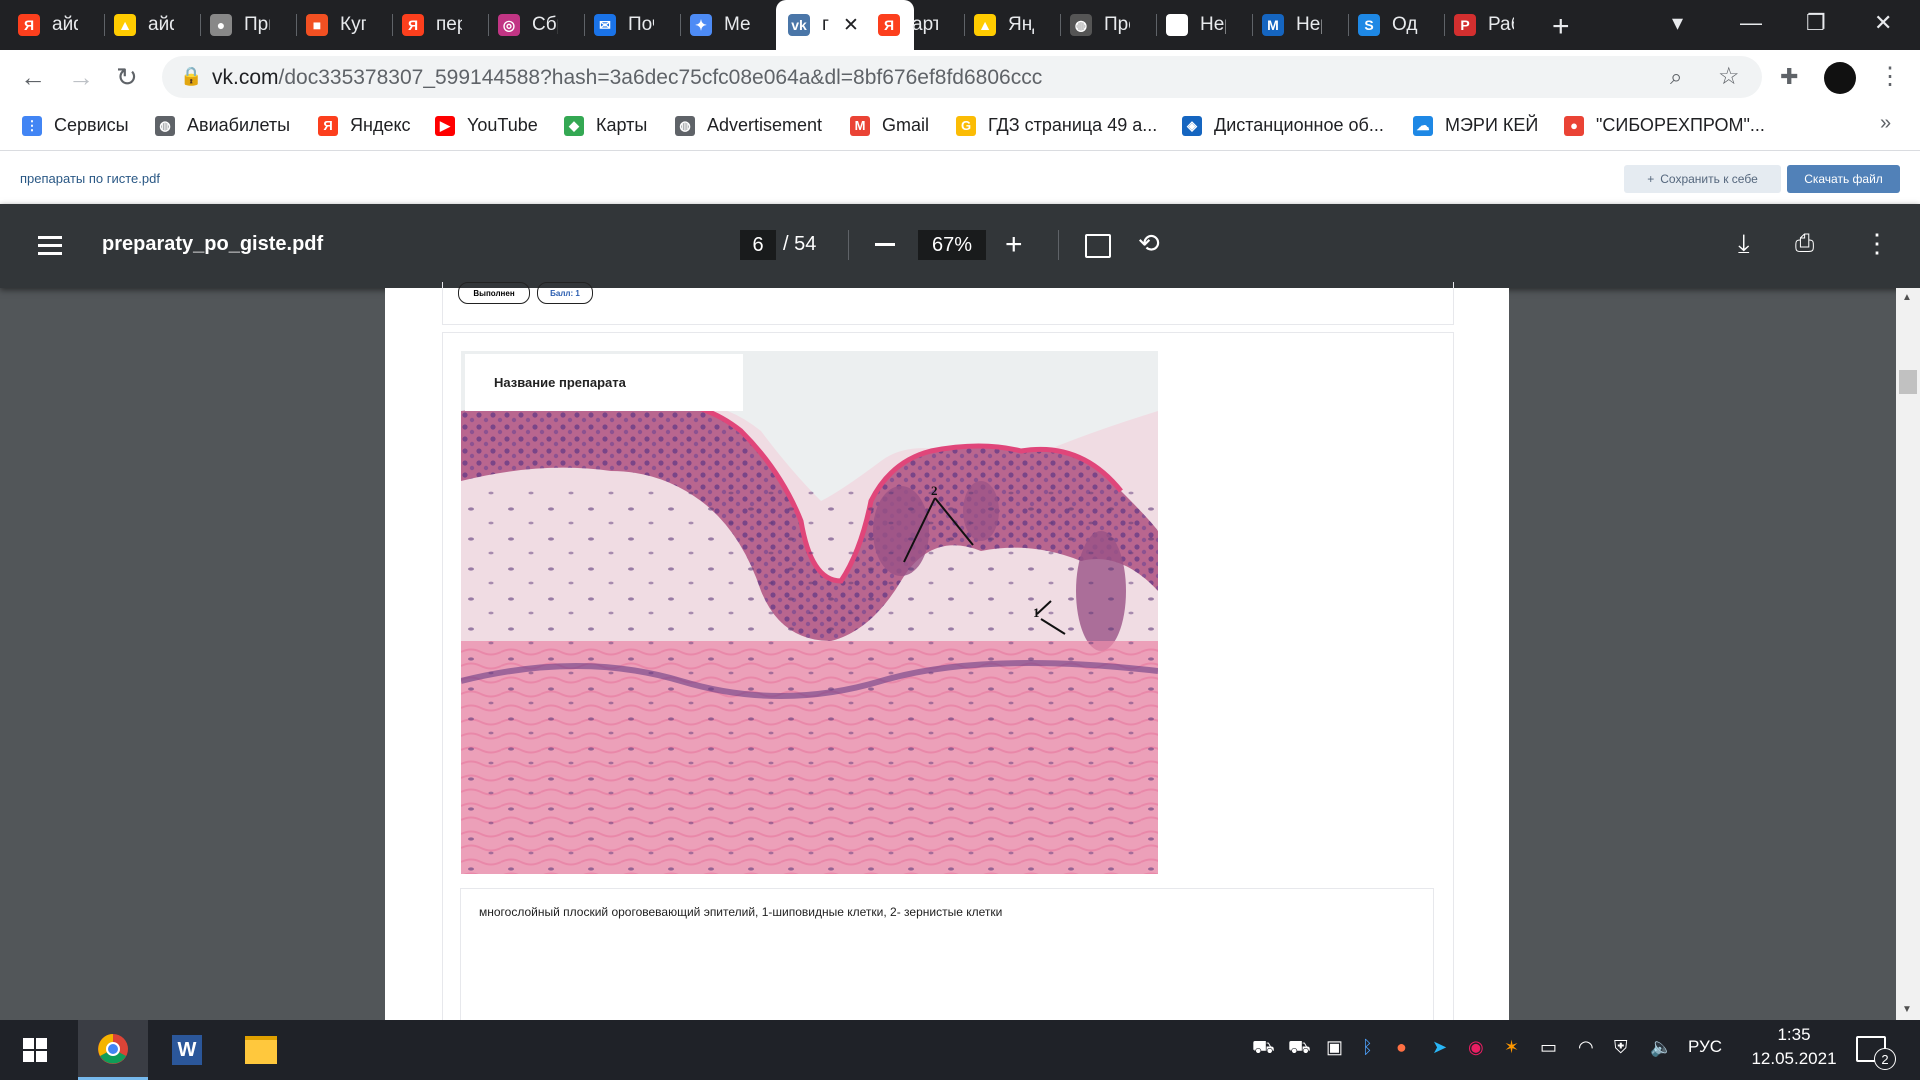 The width and height of the screenshot is (1920, 1080). I want to click on browser-tab: Яарте, so click(908, 25).